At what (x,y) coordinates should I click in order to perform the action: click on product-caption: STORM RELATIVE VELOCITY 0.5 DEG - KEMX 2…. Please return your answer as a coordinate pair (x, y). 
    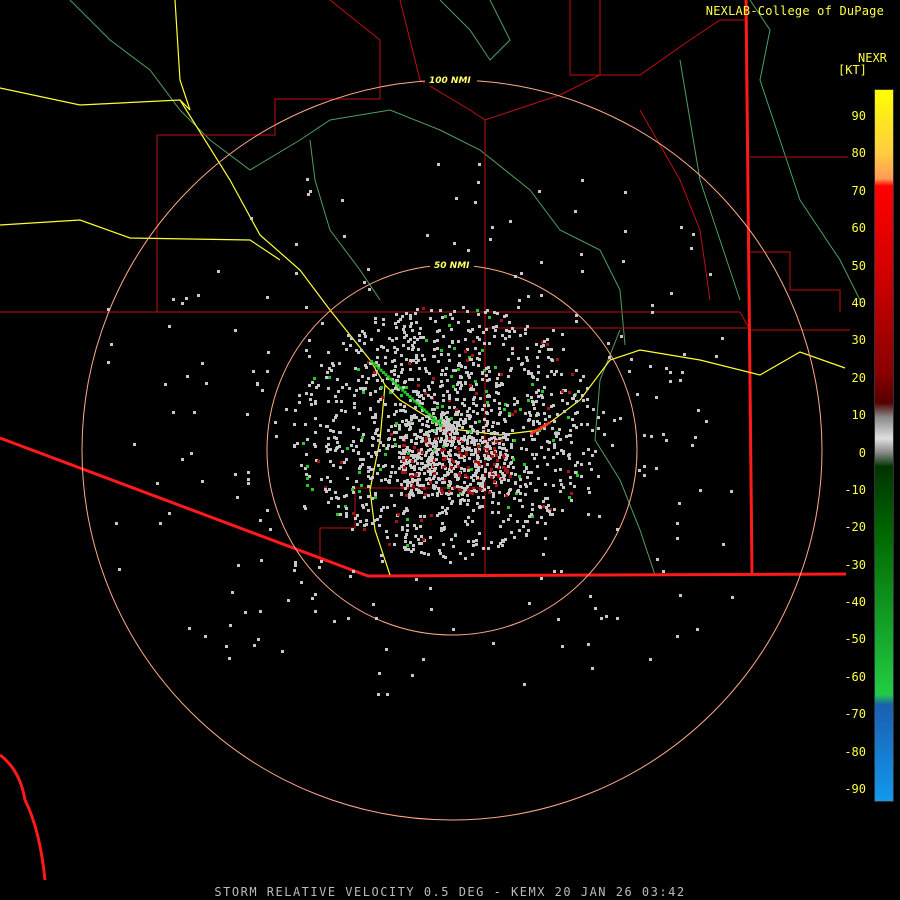
    Looking at the image, I should click on (450, 892).